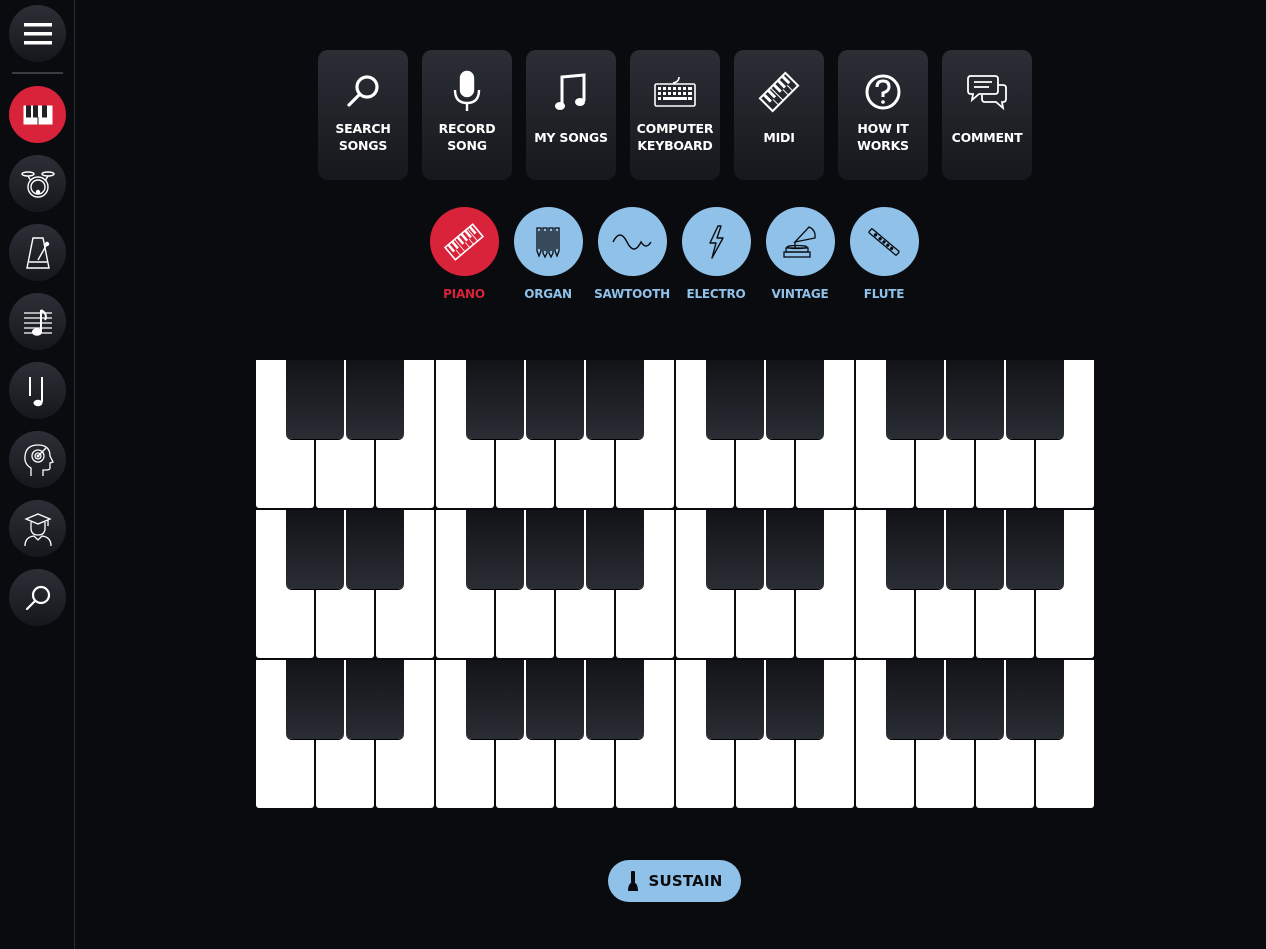  Describe the element at coordinates (632, 881) in the screenshot. I see `sustain-pedal-icon` at that location.